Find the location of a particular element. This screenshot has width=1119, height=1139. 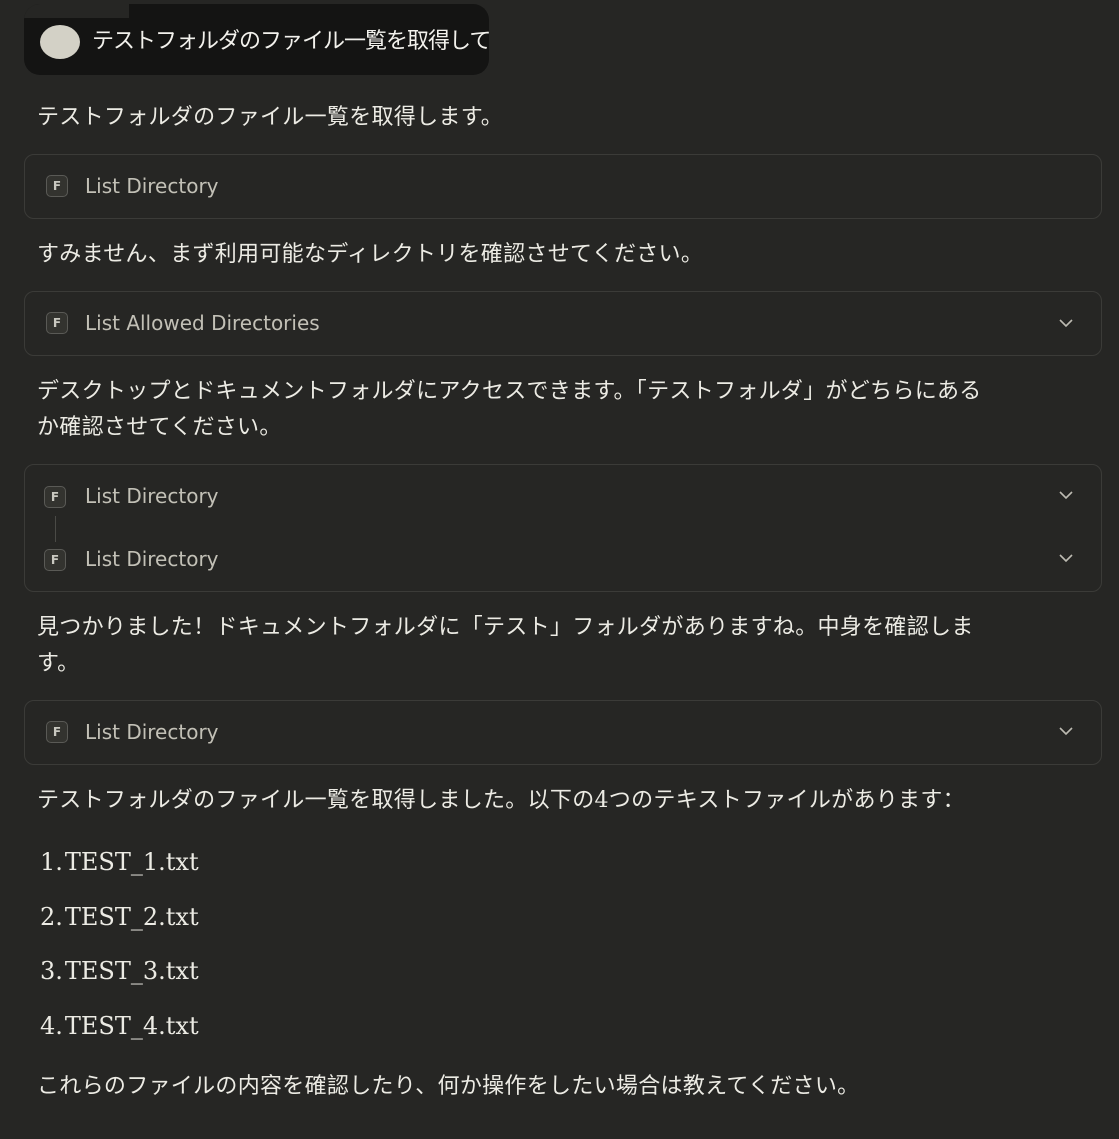

avatar is located at coordinates (60, 42).